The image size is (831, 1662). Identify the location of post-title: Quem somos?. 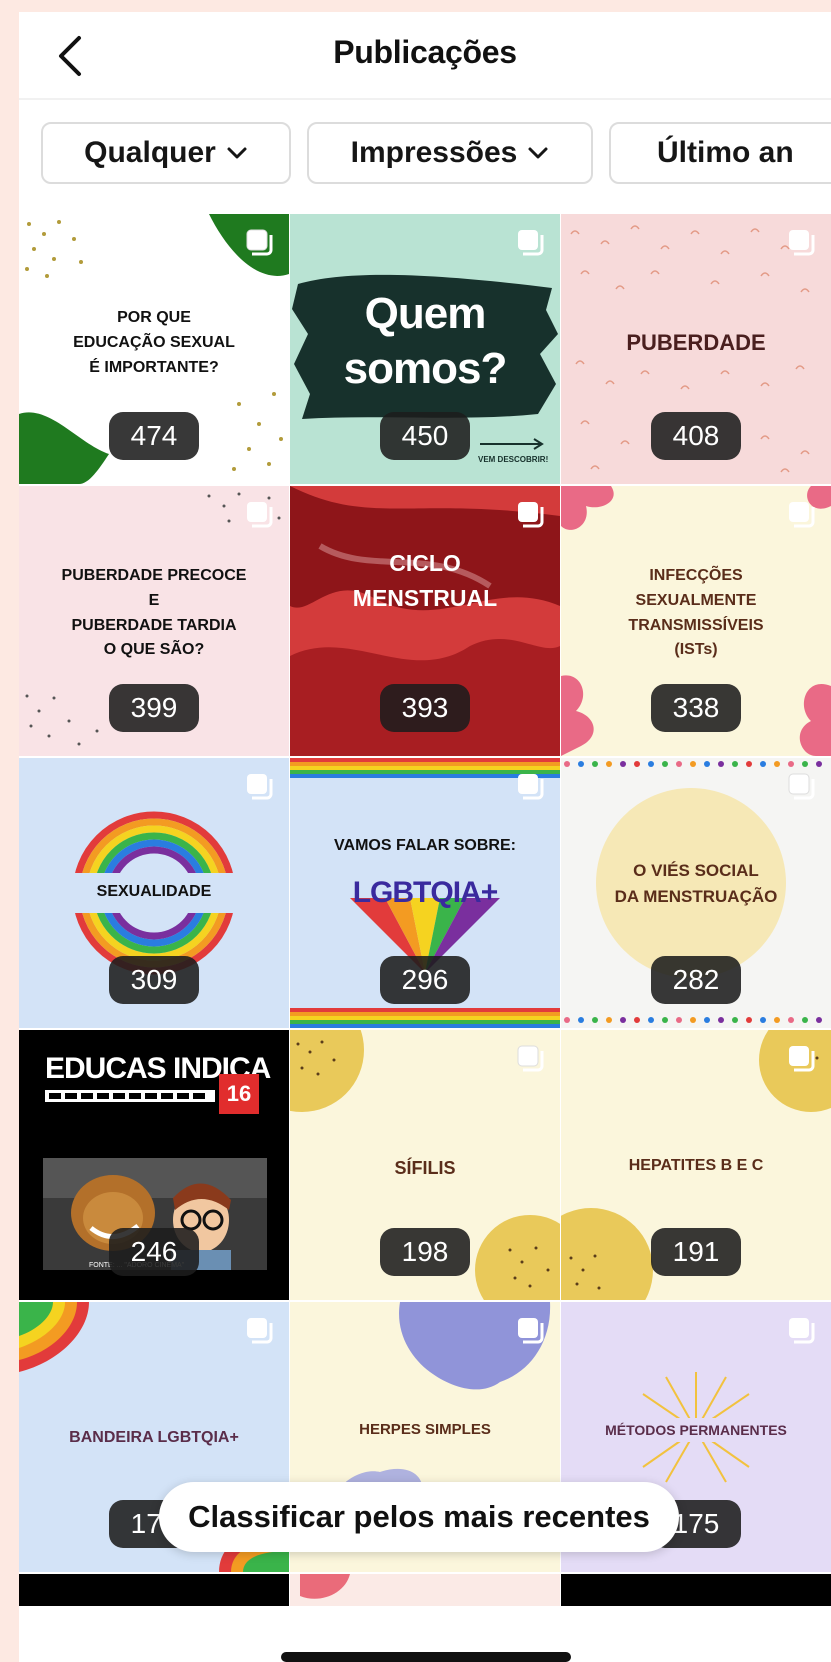
(425, 341).